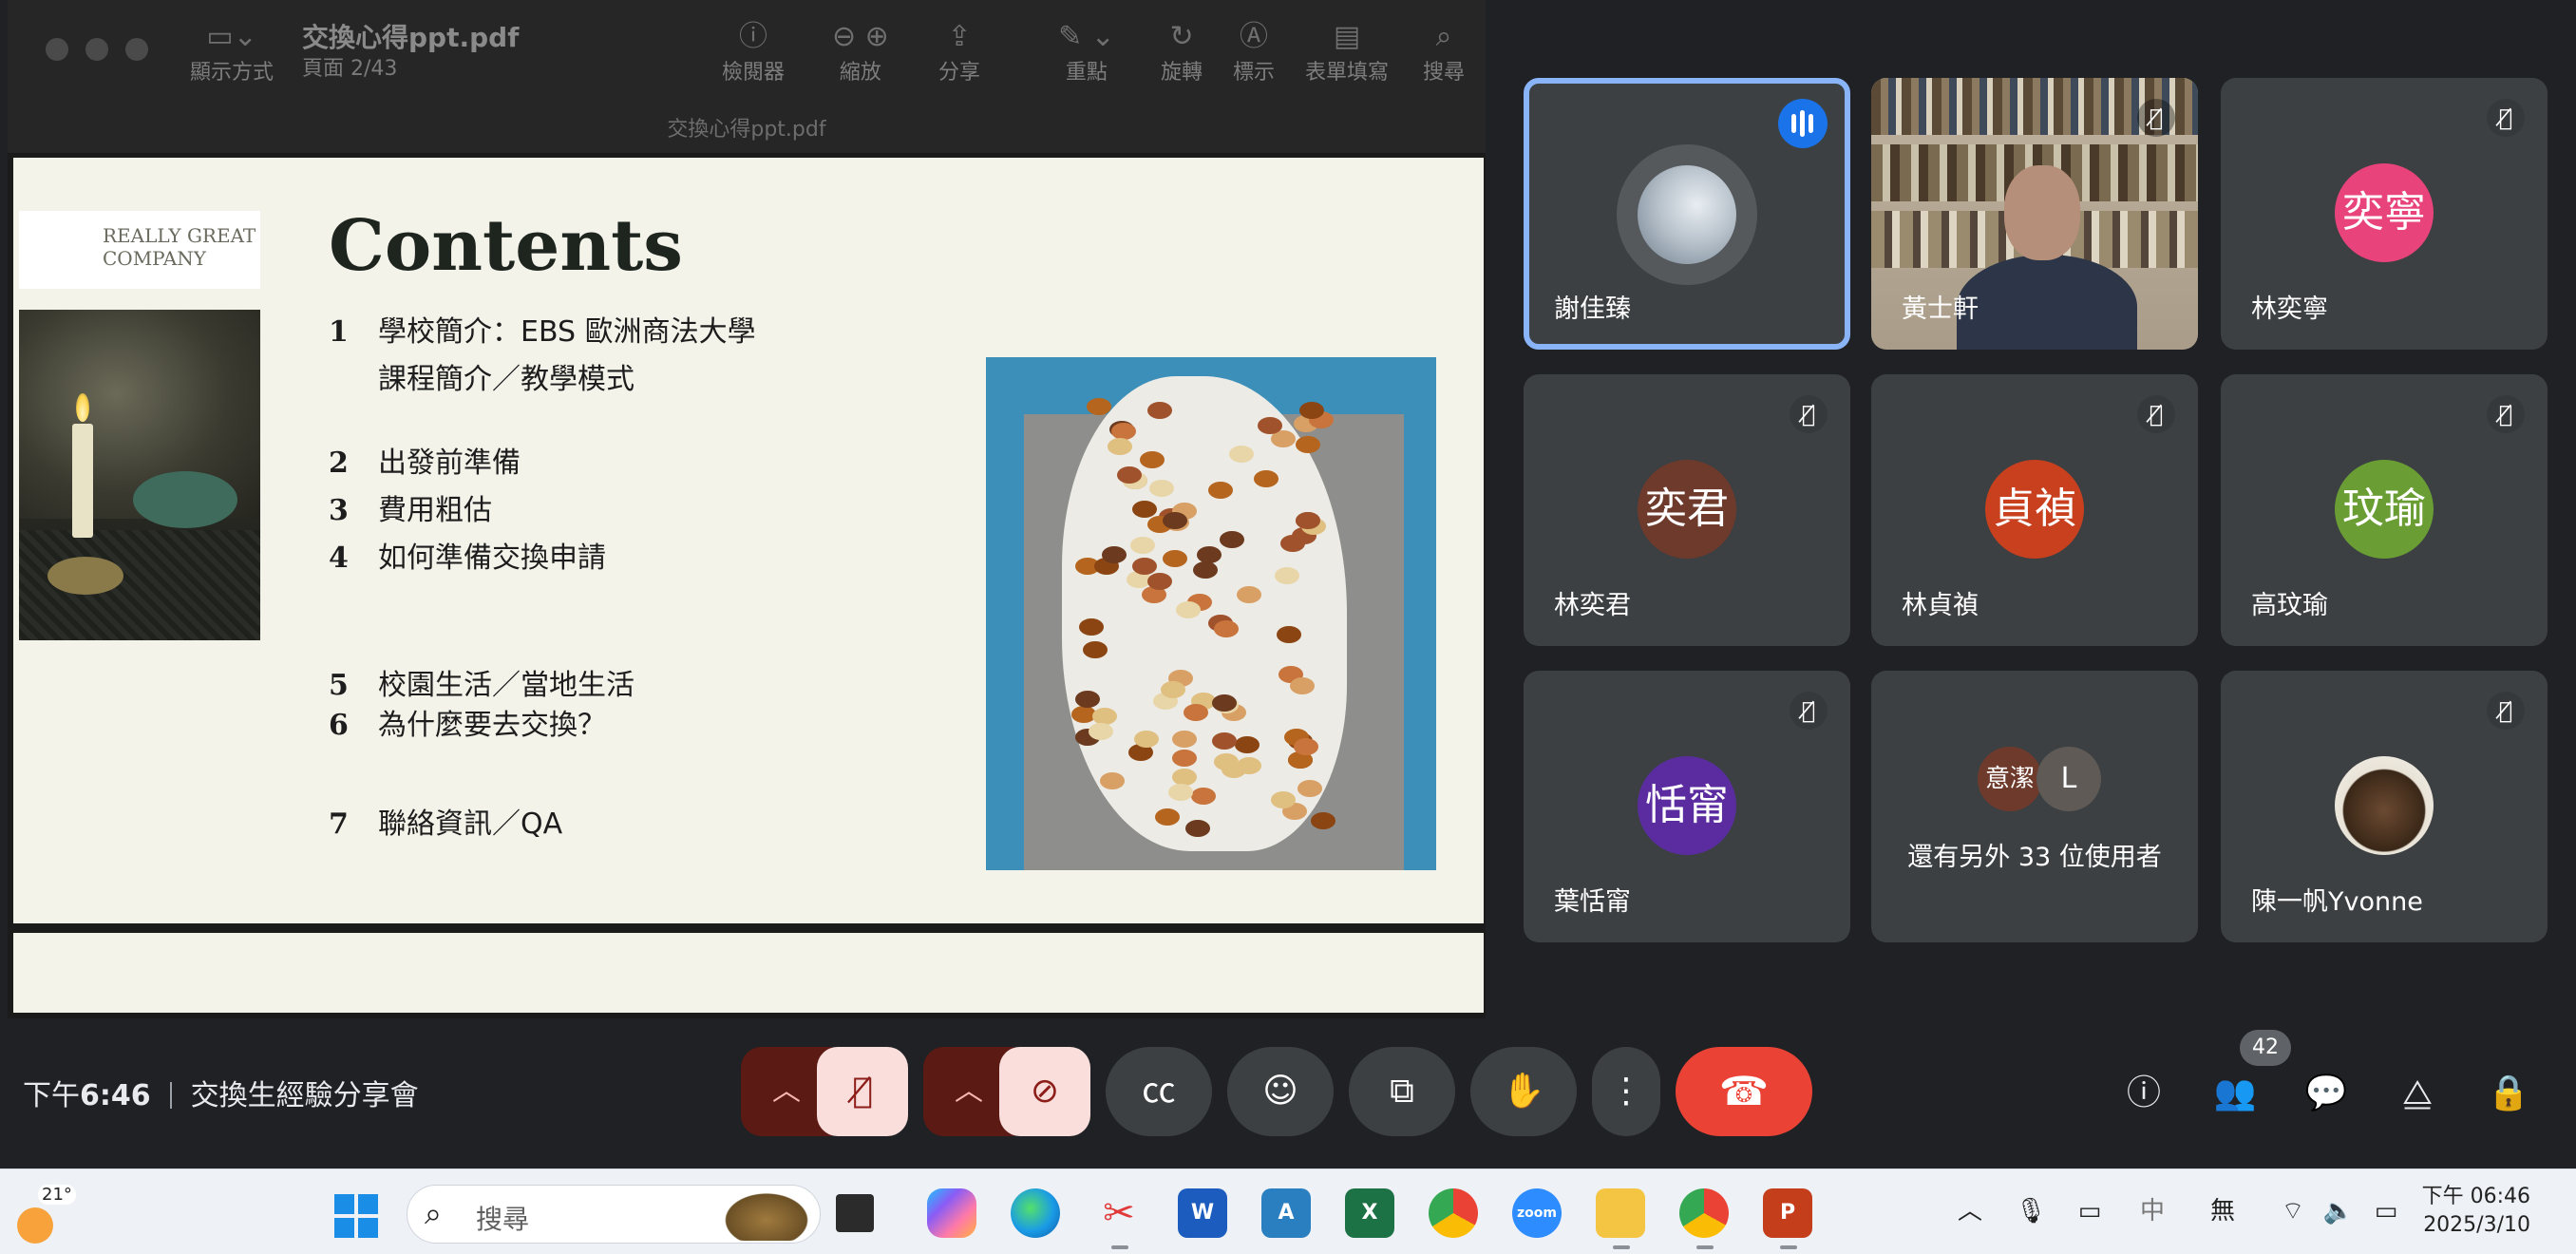  I want to click on participant-name: 黃士軒, so click(1940, 309).